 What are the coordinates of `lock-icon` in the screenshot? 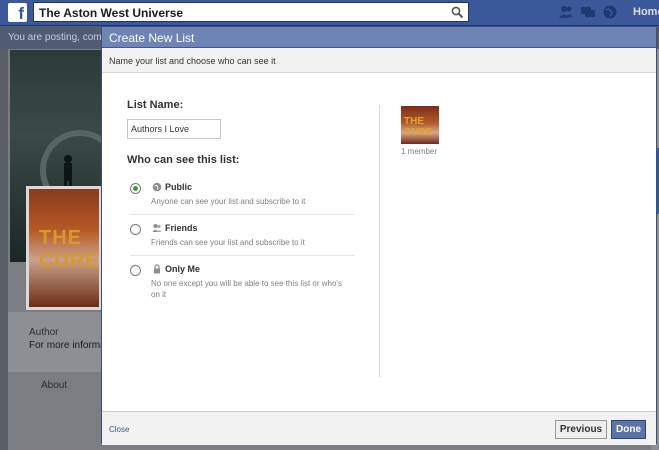 It's located at (157, 269).